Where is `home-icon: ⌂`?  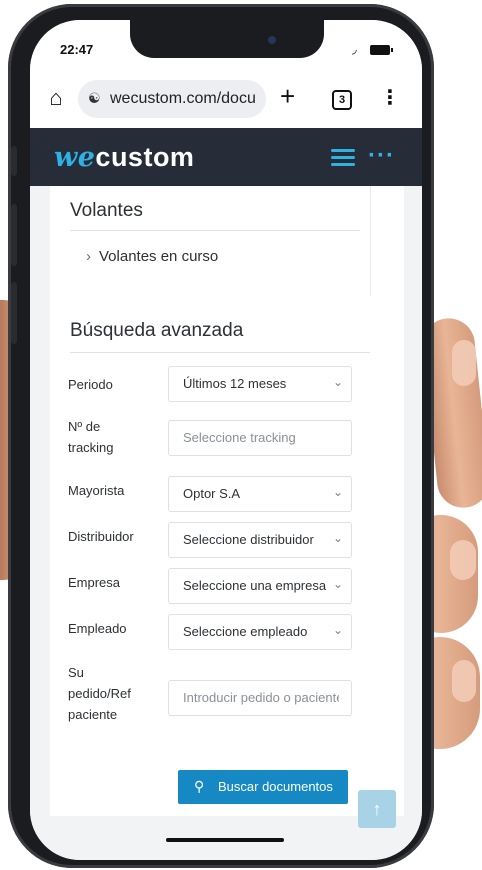
home-icon: ⌂ is located at coordinates (56, 98).